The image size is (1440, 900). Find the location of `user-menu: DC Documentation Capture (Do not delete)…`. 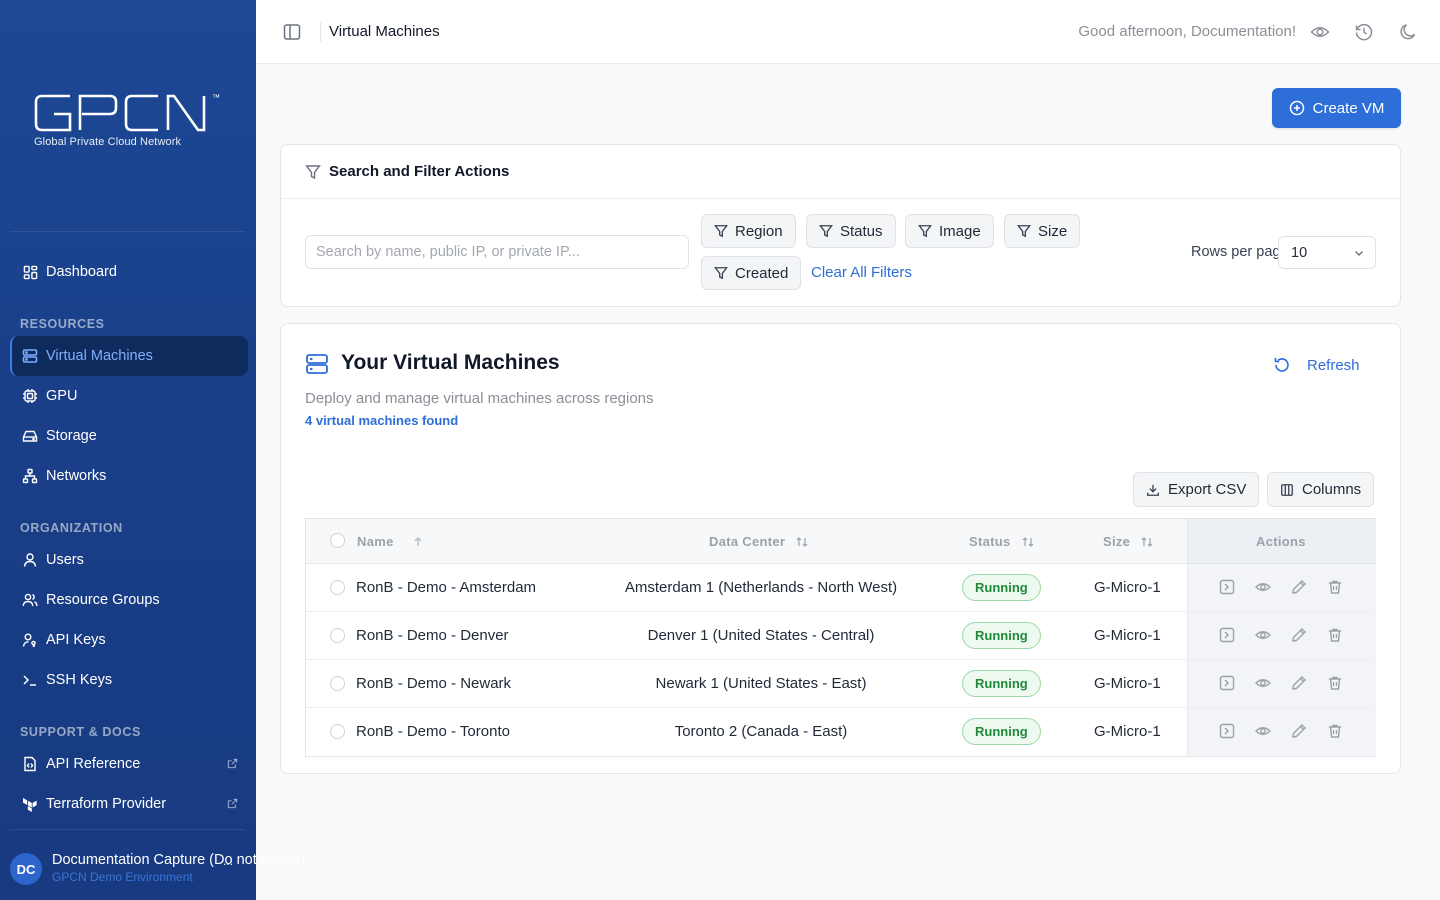

user-menu: DC Documentation Capture (Do not delete)… is located at coordinates (180, 870).